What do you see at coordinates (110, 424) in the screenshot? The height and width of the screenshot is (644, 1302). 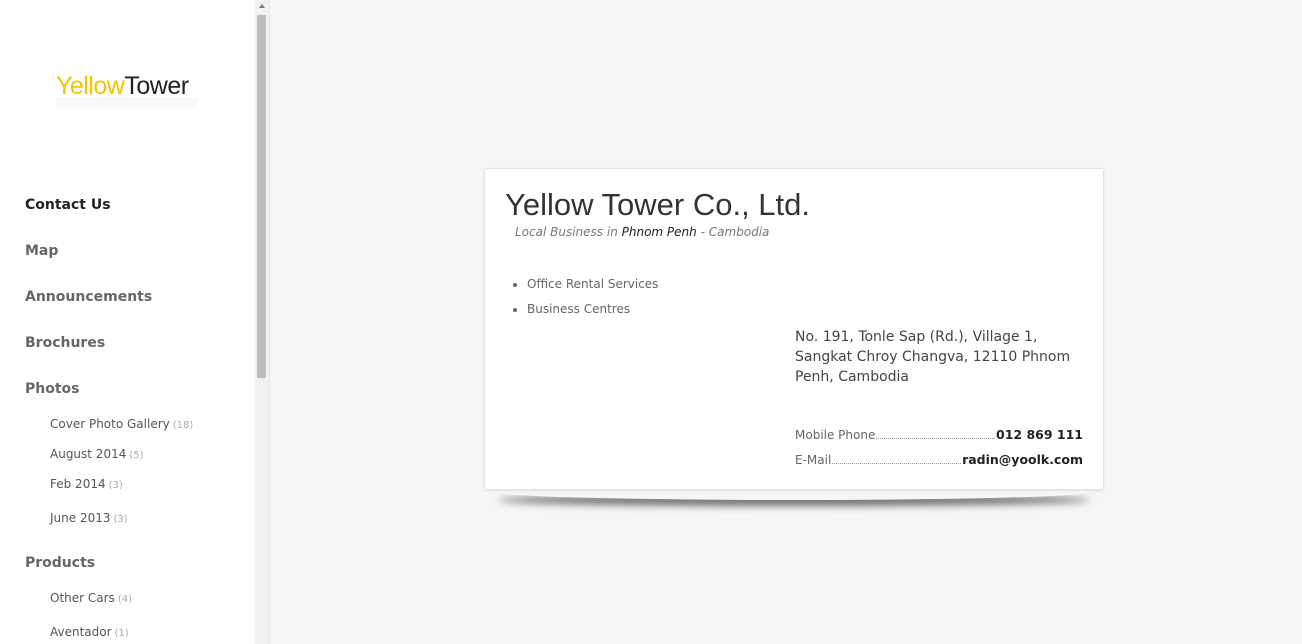 I see `album-label: Cover Photo Gallery` at bounding box center [110, 424].